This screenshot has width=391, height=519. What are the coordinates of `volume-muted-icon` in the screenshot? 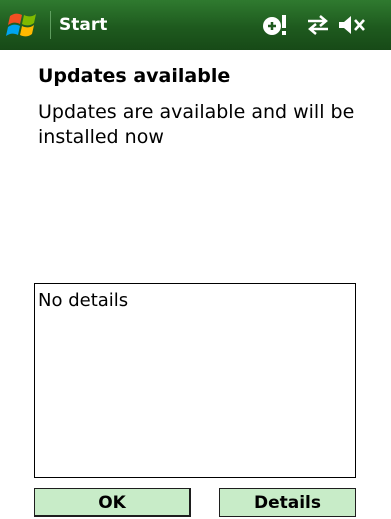 It's located at (352, 25).